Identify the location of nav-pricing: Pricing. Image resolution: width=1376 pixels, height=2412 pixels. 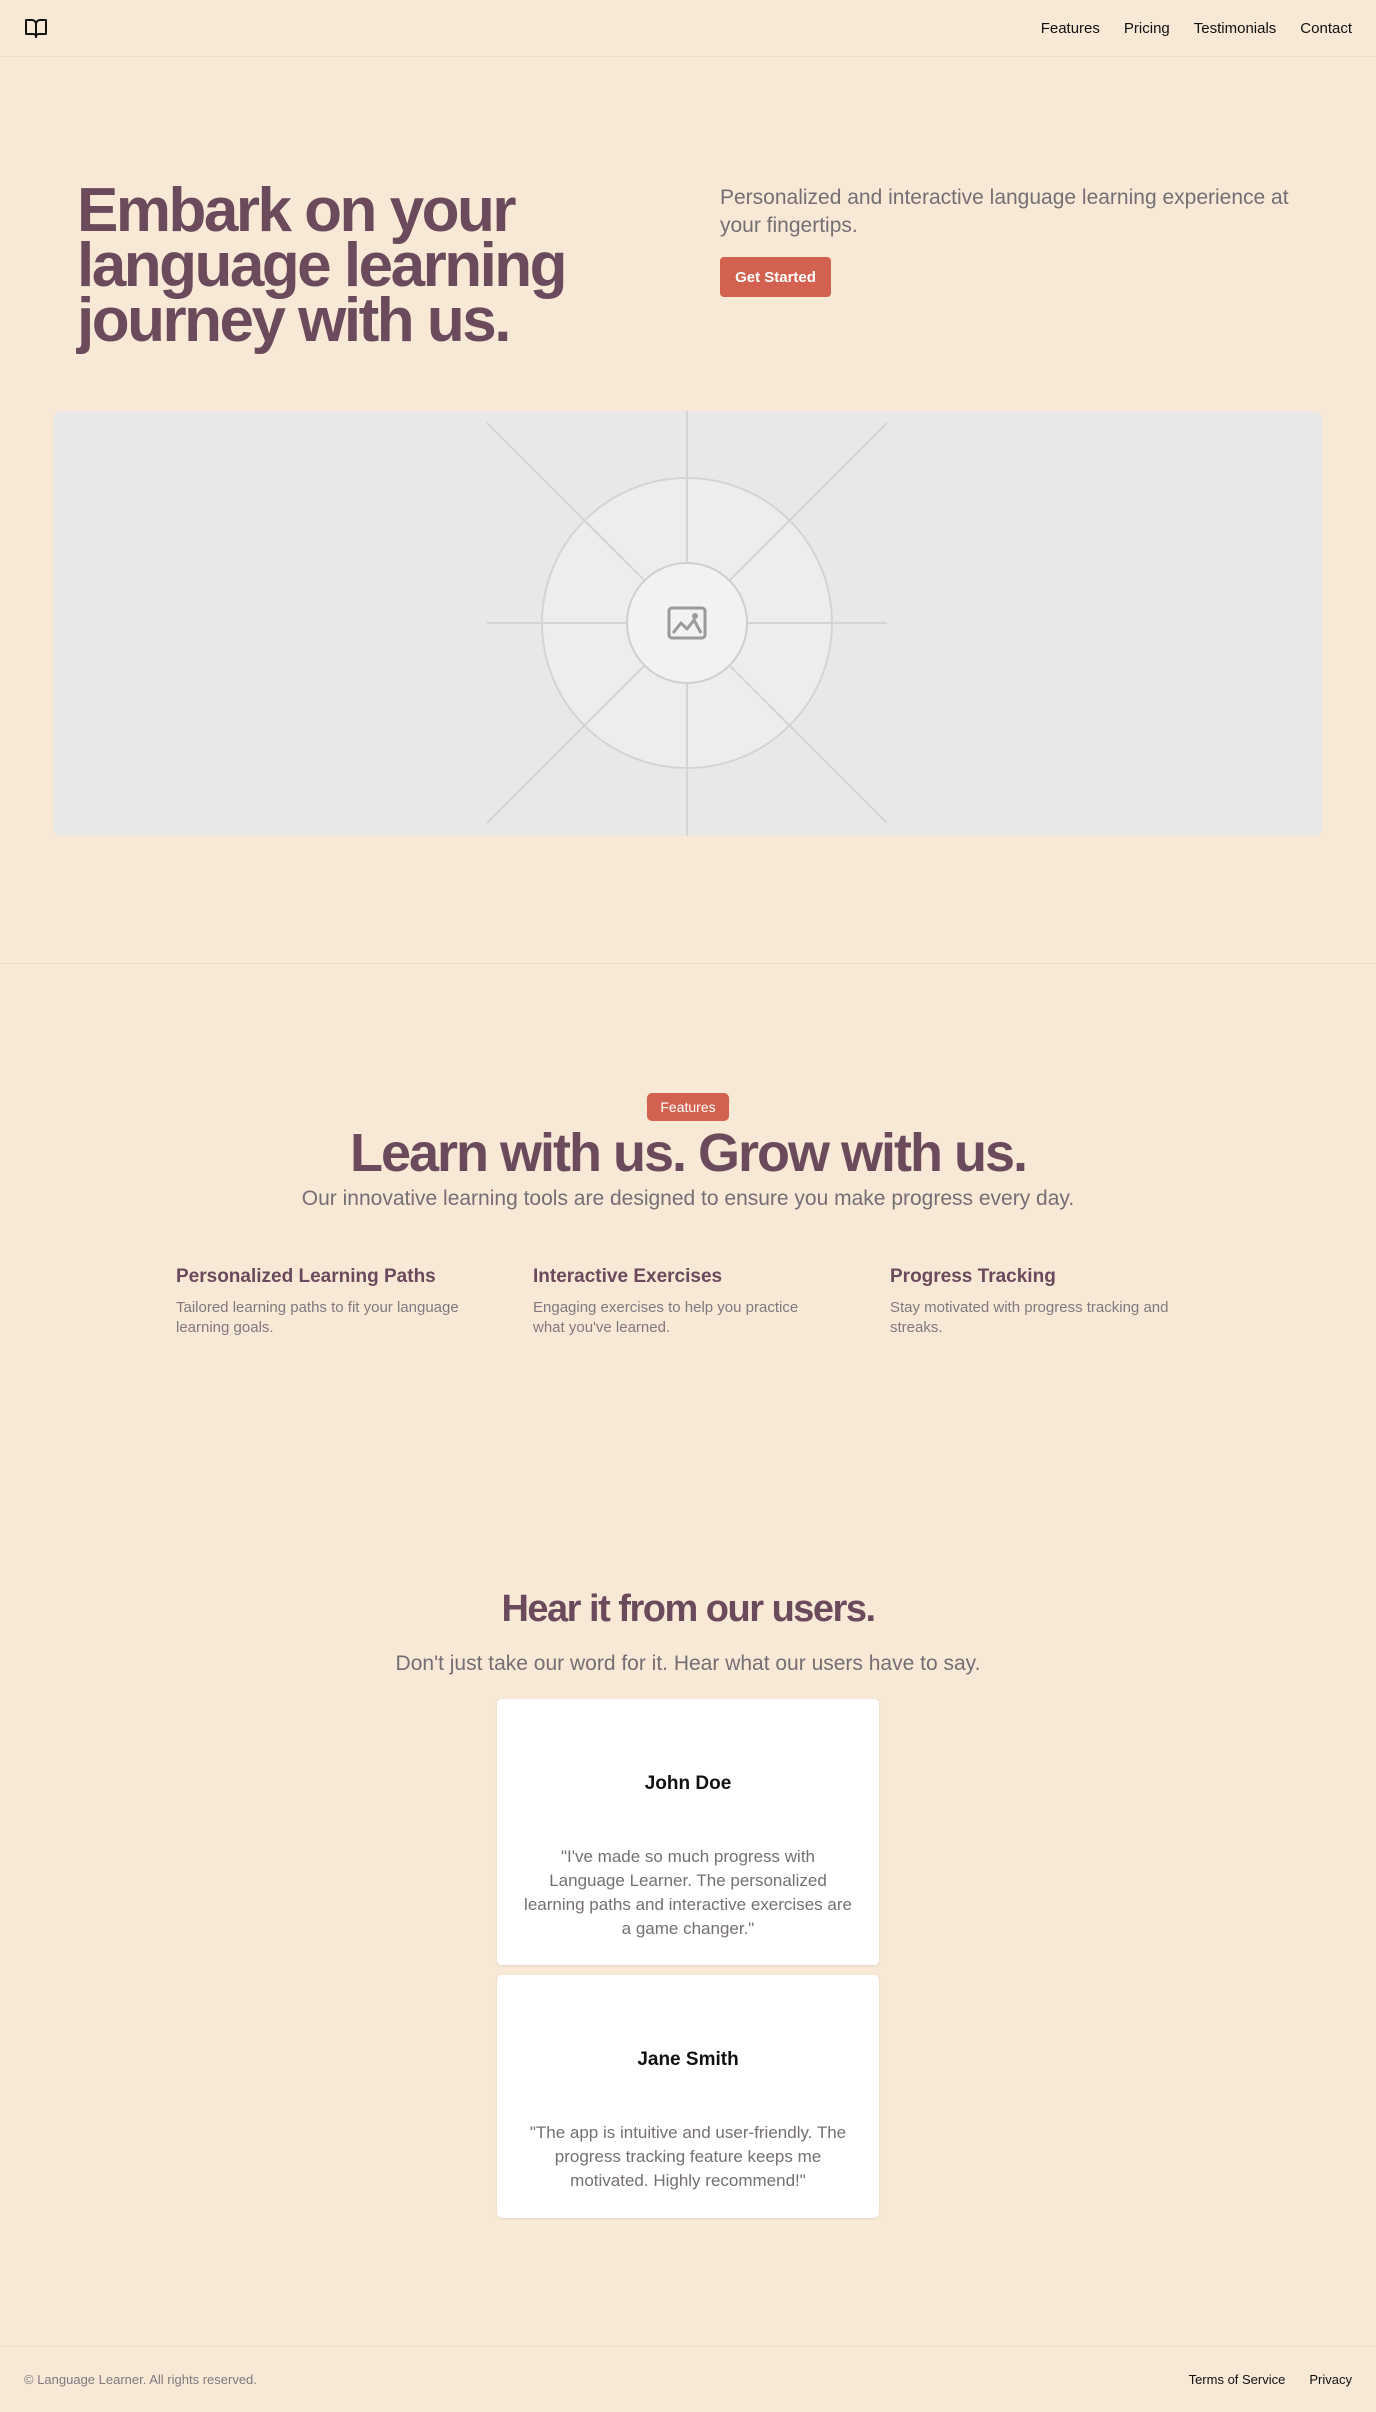
(1147, 28).